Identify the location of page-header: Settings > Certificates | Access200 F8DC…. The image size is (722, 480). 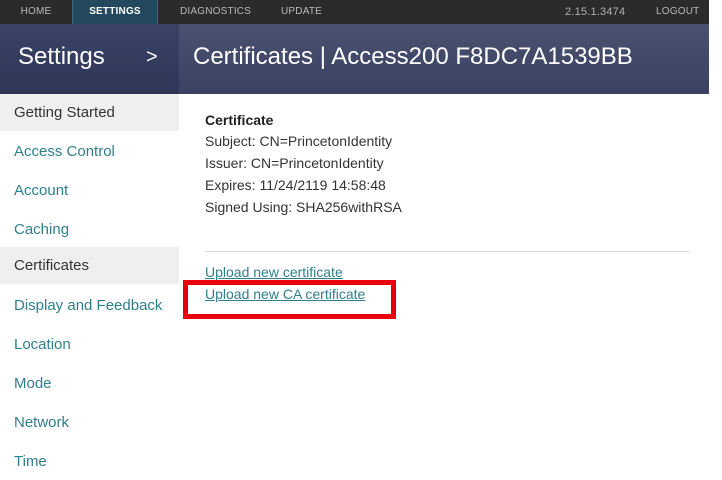
(354, 59).